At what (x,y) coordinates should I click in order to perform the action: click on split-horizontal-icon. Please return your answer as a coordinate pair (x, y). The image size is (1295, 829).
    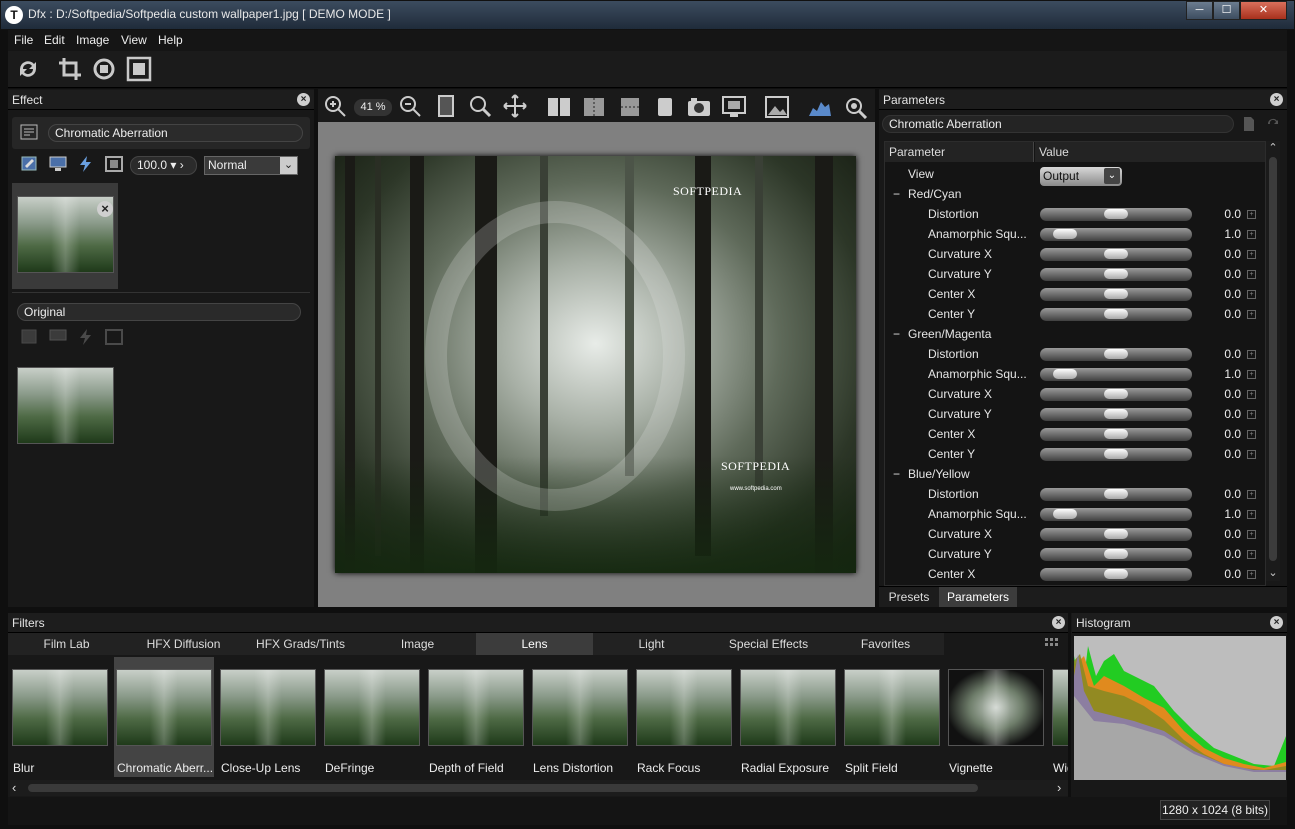
    Looking at the image, I should click on (630, 107).